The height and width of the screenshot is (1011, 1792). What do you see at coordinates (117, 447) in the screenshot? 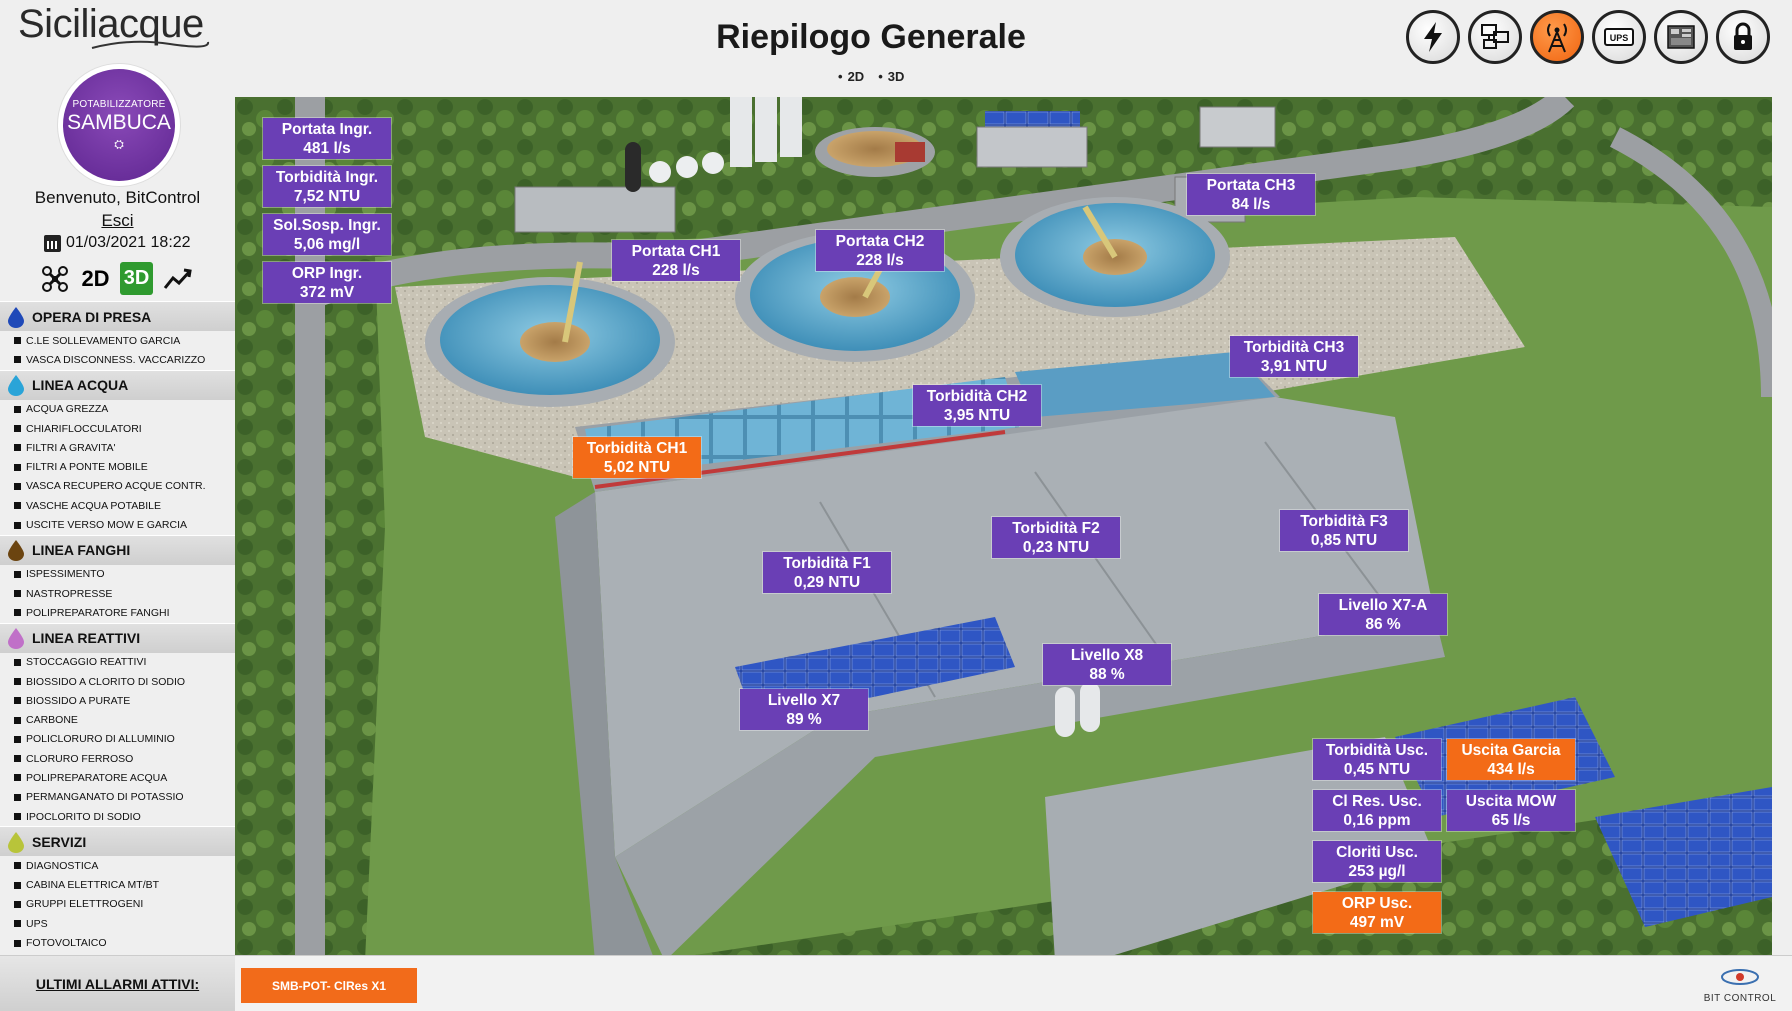
I see `menu-item: FILTRI A GRAVITA'` at bounding box center [117, 447].